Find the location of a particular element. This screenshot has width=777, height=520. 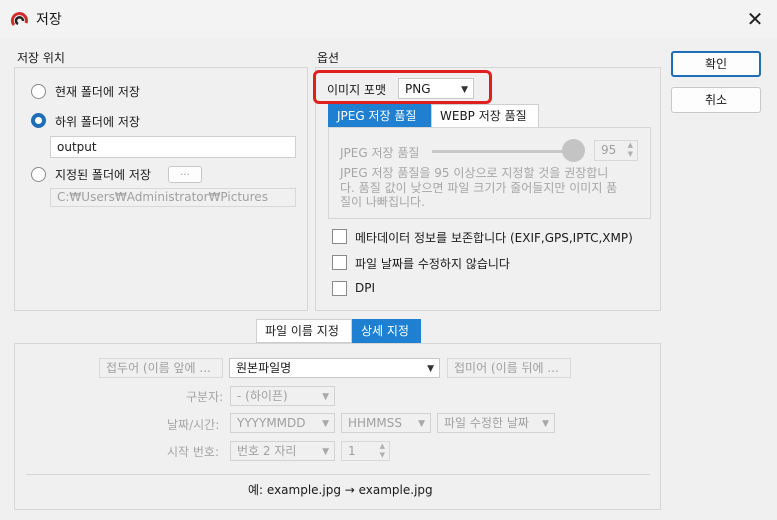

radio-custom-folder-label: 지정된 폴더에 저장 is located at coordinates (103, 175).